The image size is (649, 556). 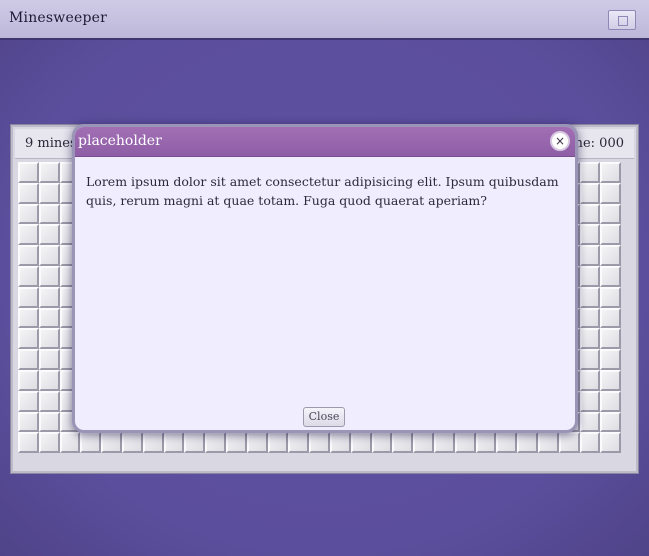 I want to click on modal-header: placeholder ×, so click(x=325, y=142).